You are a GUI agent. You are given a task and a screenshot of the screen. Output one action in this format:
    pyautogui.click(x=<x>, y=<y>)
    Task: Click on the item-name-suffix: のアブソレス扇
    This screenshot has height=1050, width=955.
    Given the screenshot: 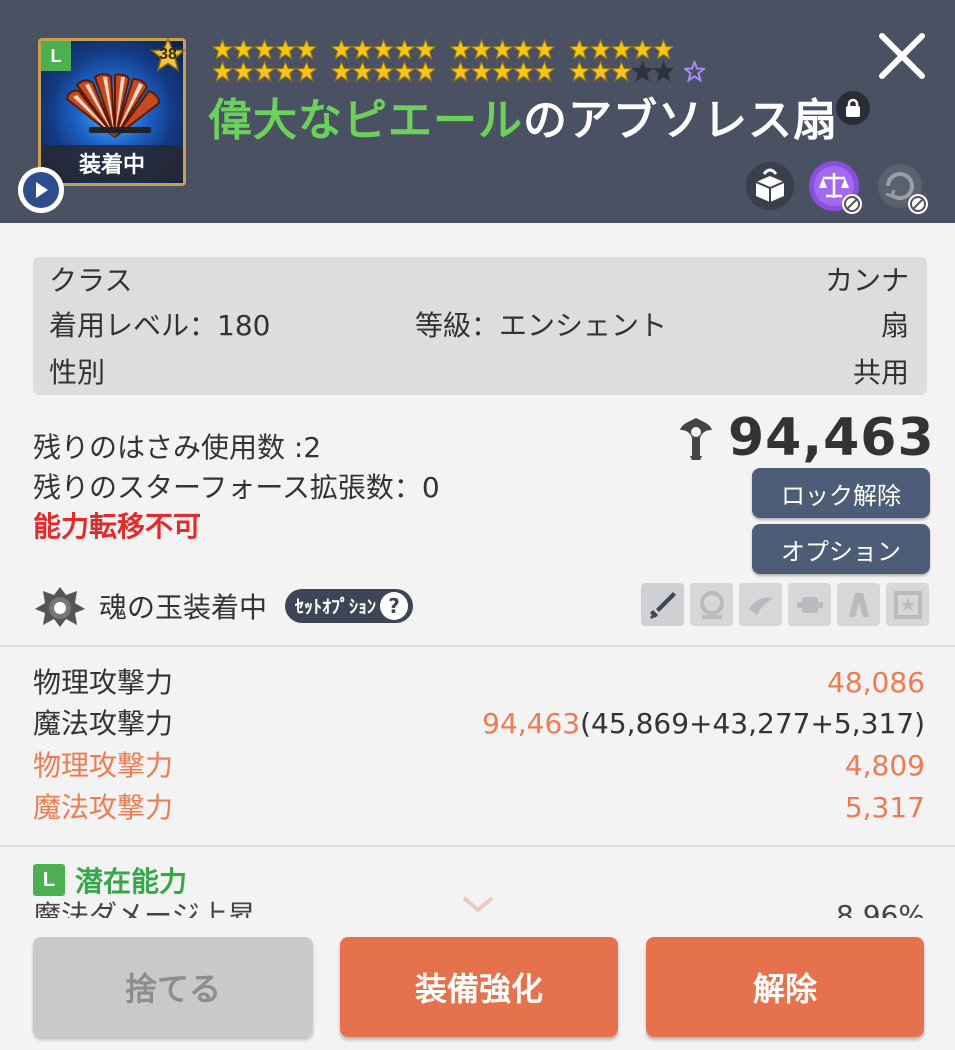 What is the action you would take?
    pyautogui.click(x=680, y=120)
    